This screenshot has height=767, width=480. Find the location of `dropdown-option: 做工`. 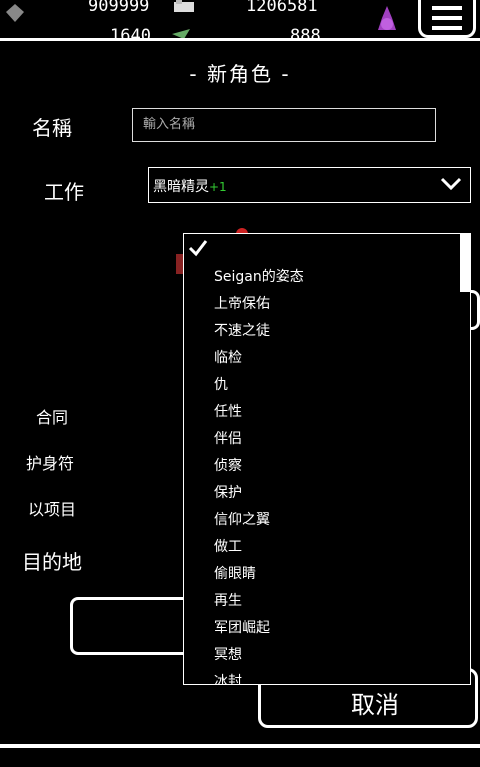

dropdown-option: 做工 is located at coordinates (259, 551).